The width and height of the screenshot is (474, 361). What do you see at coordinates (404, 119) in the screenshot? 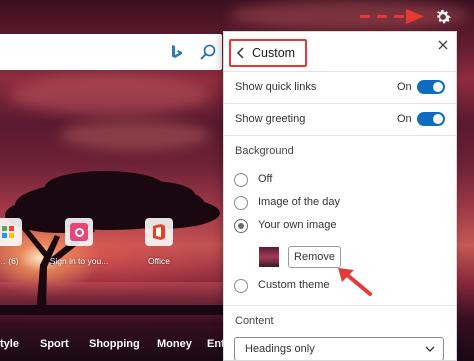
I see `greeting-state: On` at bounding box center [404, 119].